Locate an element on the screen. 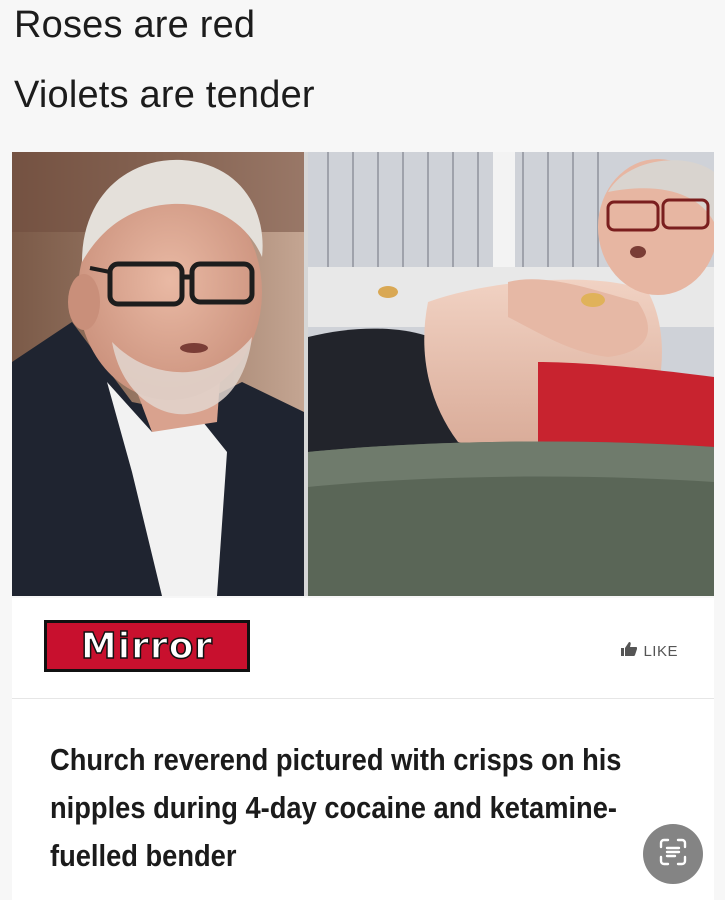  like-label: LIKE is located at coordinates (660, 651).